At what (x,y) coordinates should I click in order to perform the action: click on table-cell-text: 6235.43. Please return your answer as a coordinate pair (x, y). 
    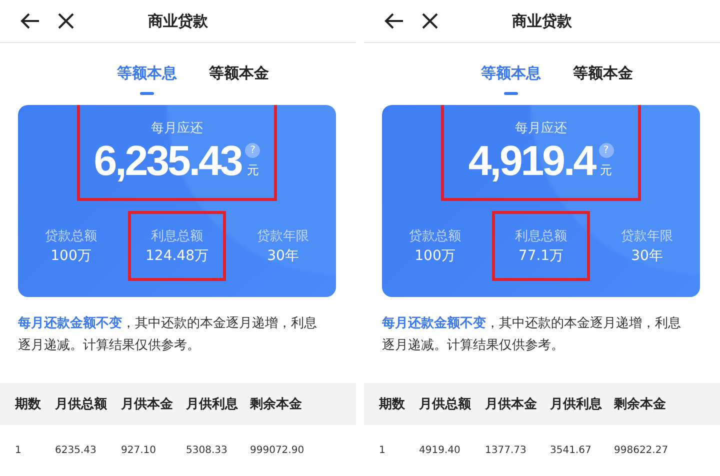
    Looking at the image, I should click on (76, 450).